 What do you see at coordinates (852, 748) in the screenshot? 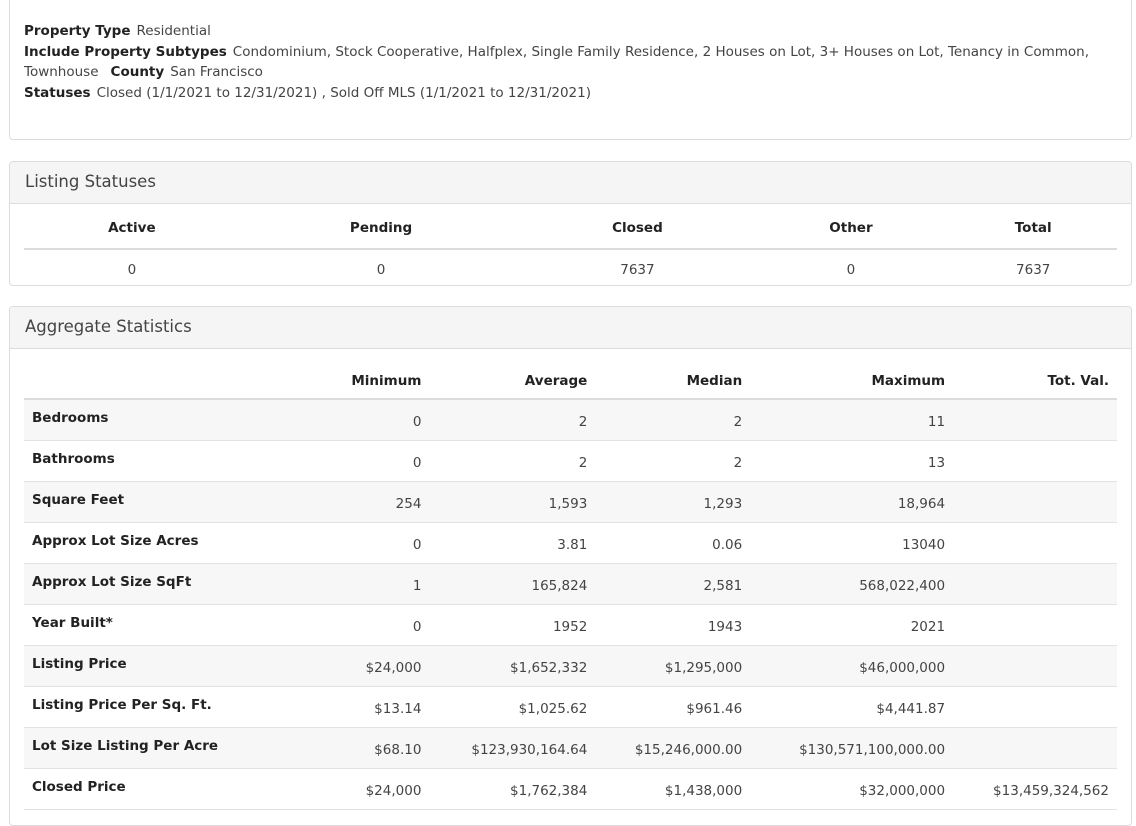
I see `cell-maximum: $130,571,100,000.00` at bounding box center [852, 748].